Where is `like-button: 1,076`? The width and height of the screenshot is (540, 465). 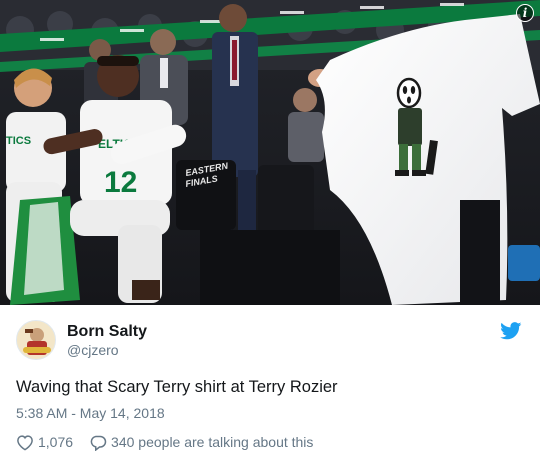 like-button: 1,076 is located at coordinates (44, 442).